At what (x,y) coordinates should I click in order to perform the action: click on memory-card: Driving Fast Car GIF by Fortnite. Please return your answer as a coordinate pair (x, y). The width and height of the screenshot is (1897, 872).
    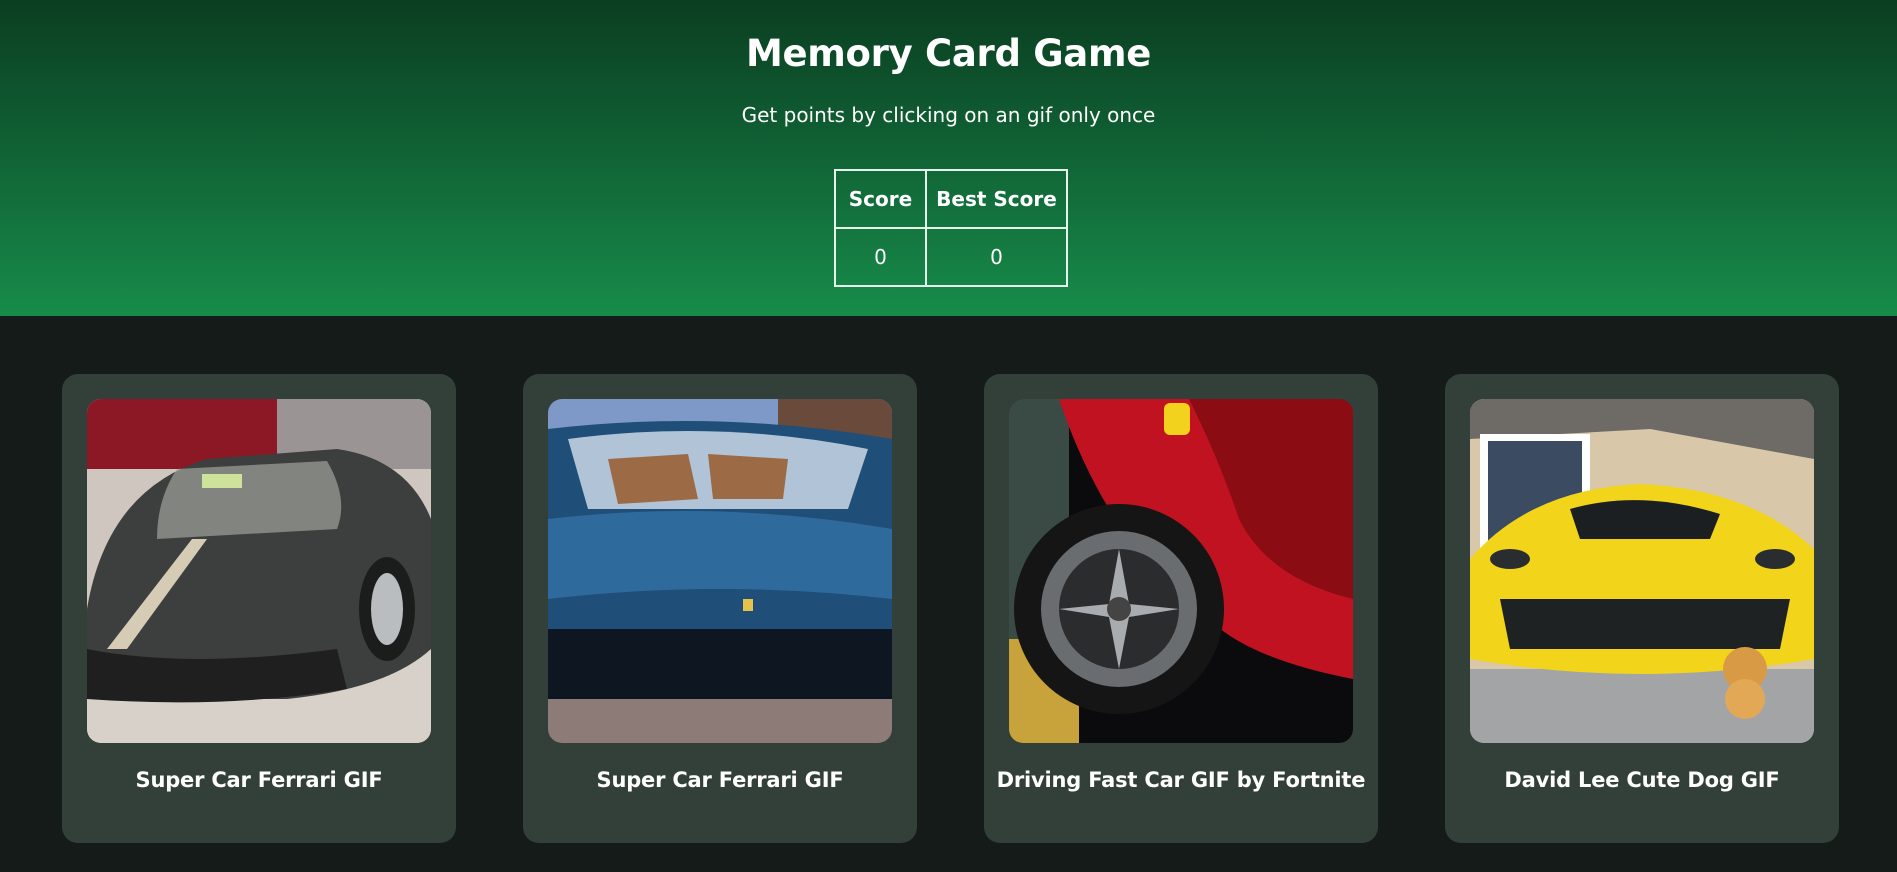
    Looking at the image, I should click on (1181, 608).